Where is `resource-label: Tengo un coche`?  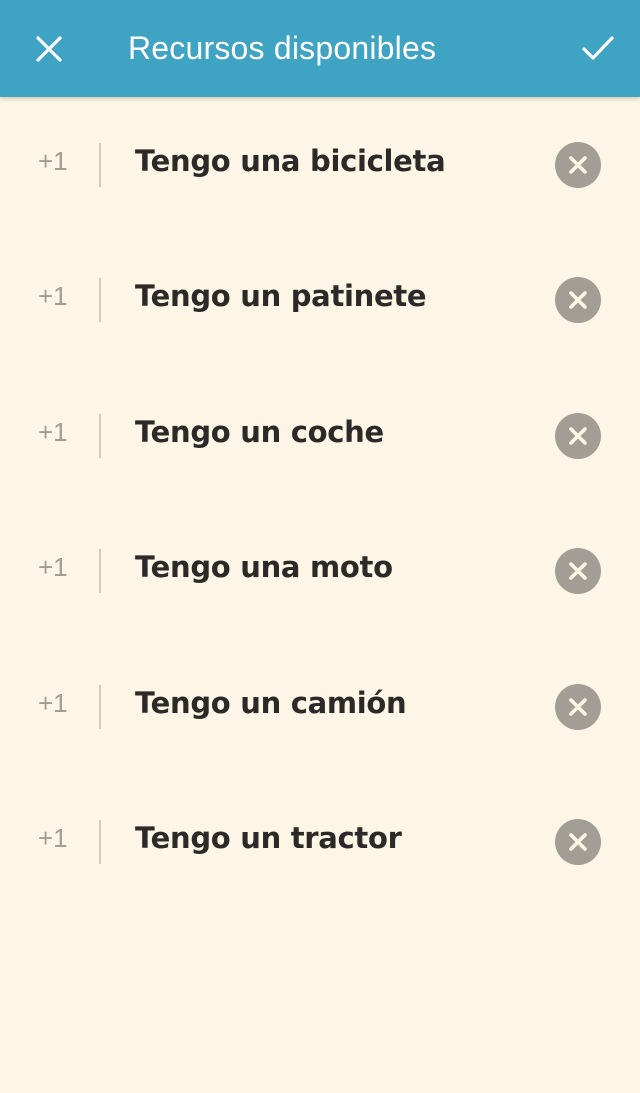
resource-label: Tengo un coche is located at coordinates (259, 432).